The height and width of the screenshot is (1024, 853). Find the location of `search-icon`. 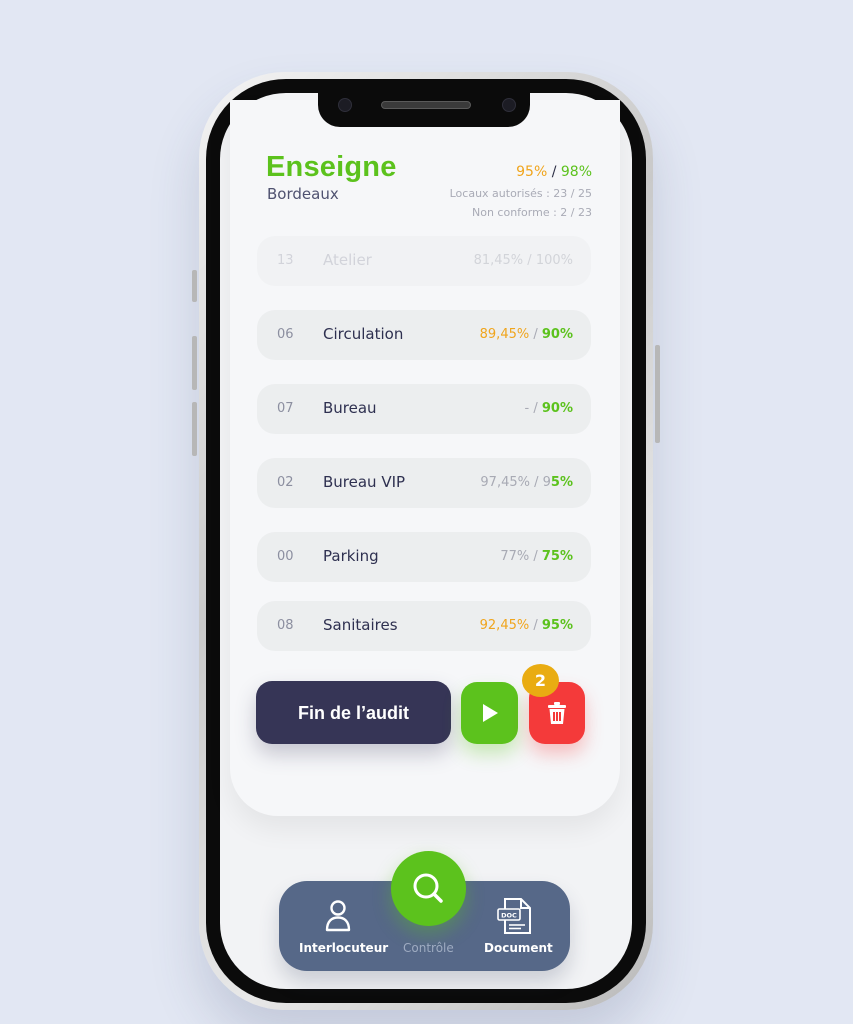

search-icon is located at coordinates (428, 888).